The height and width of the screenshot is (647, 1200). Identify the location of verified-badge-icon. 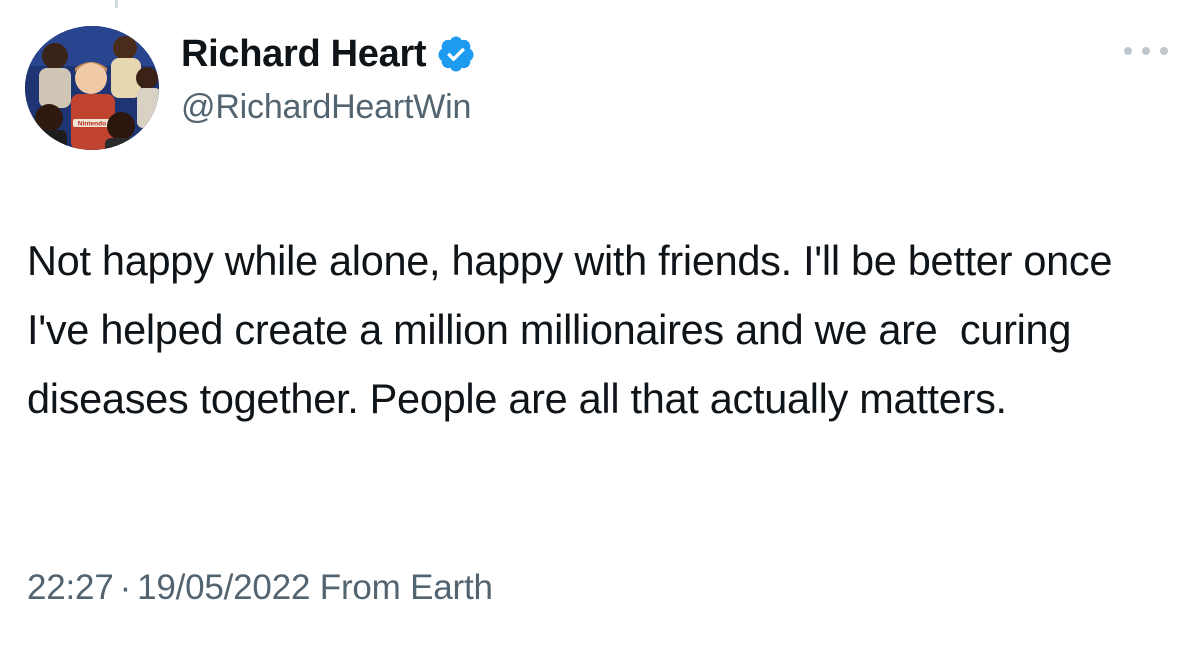
(456, 54).